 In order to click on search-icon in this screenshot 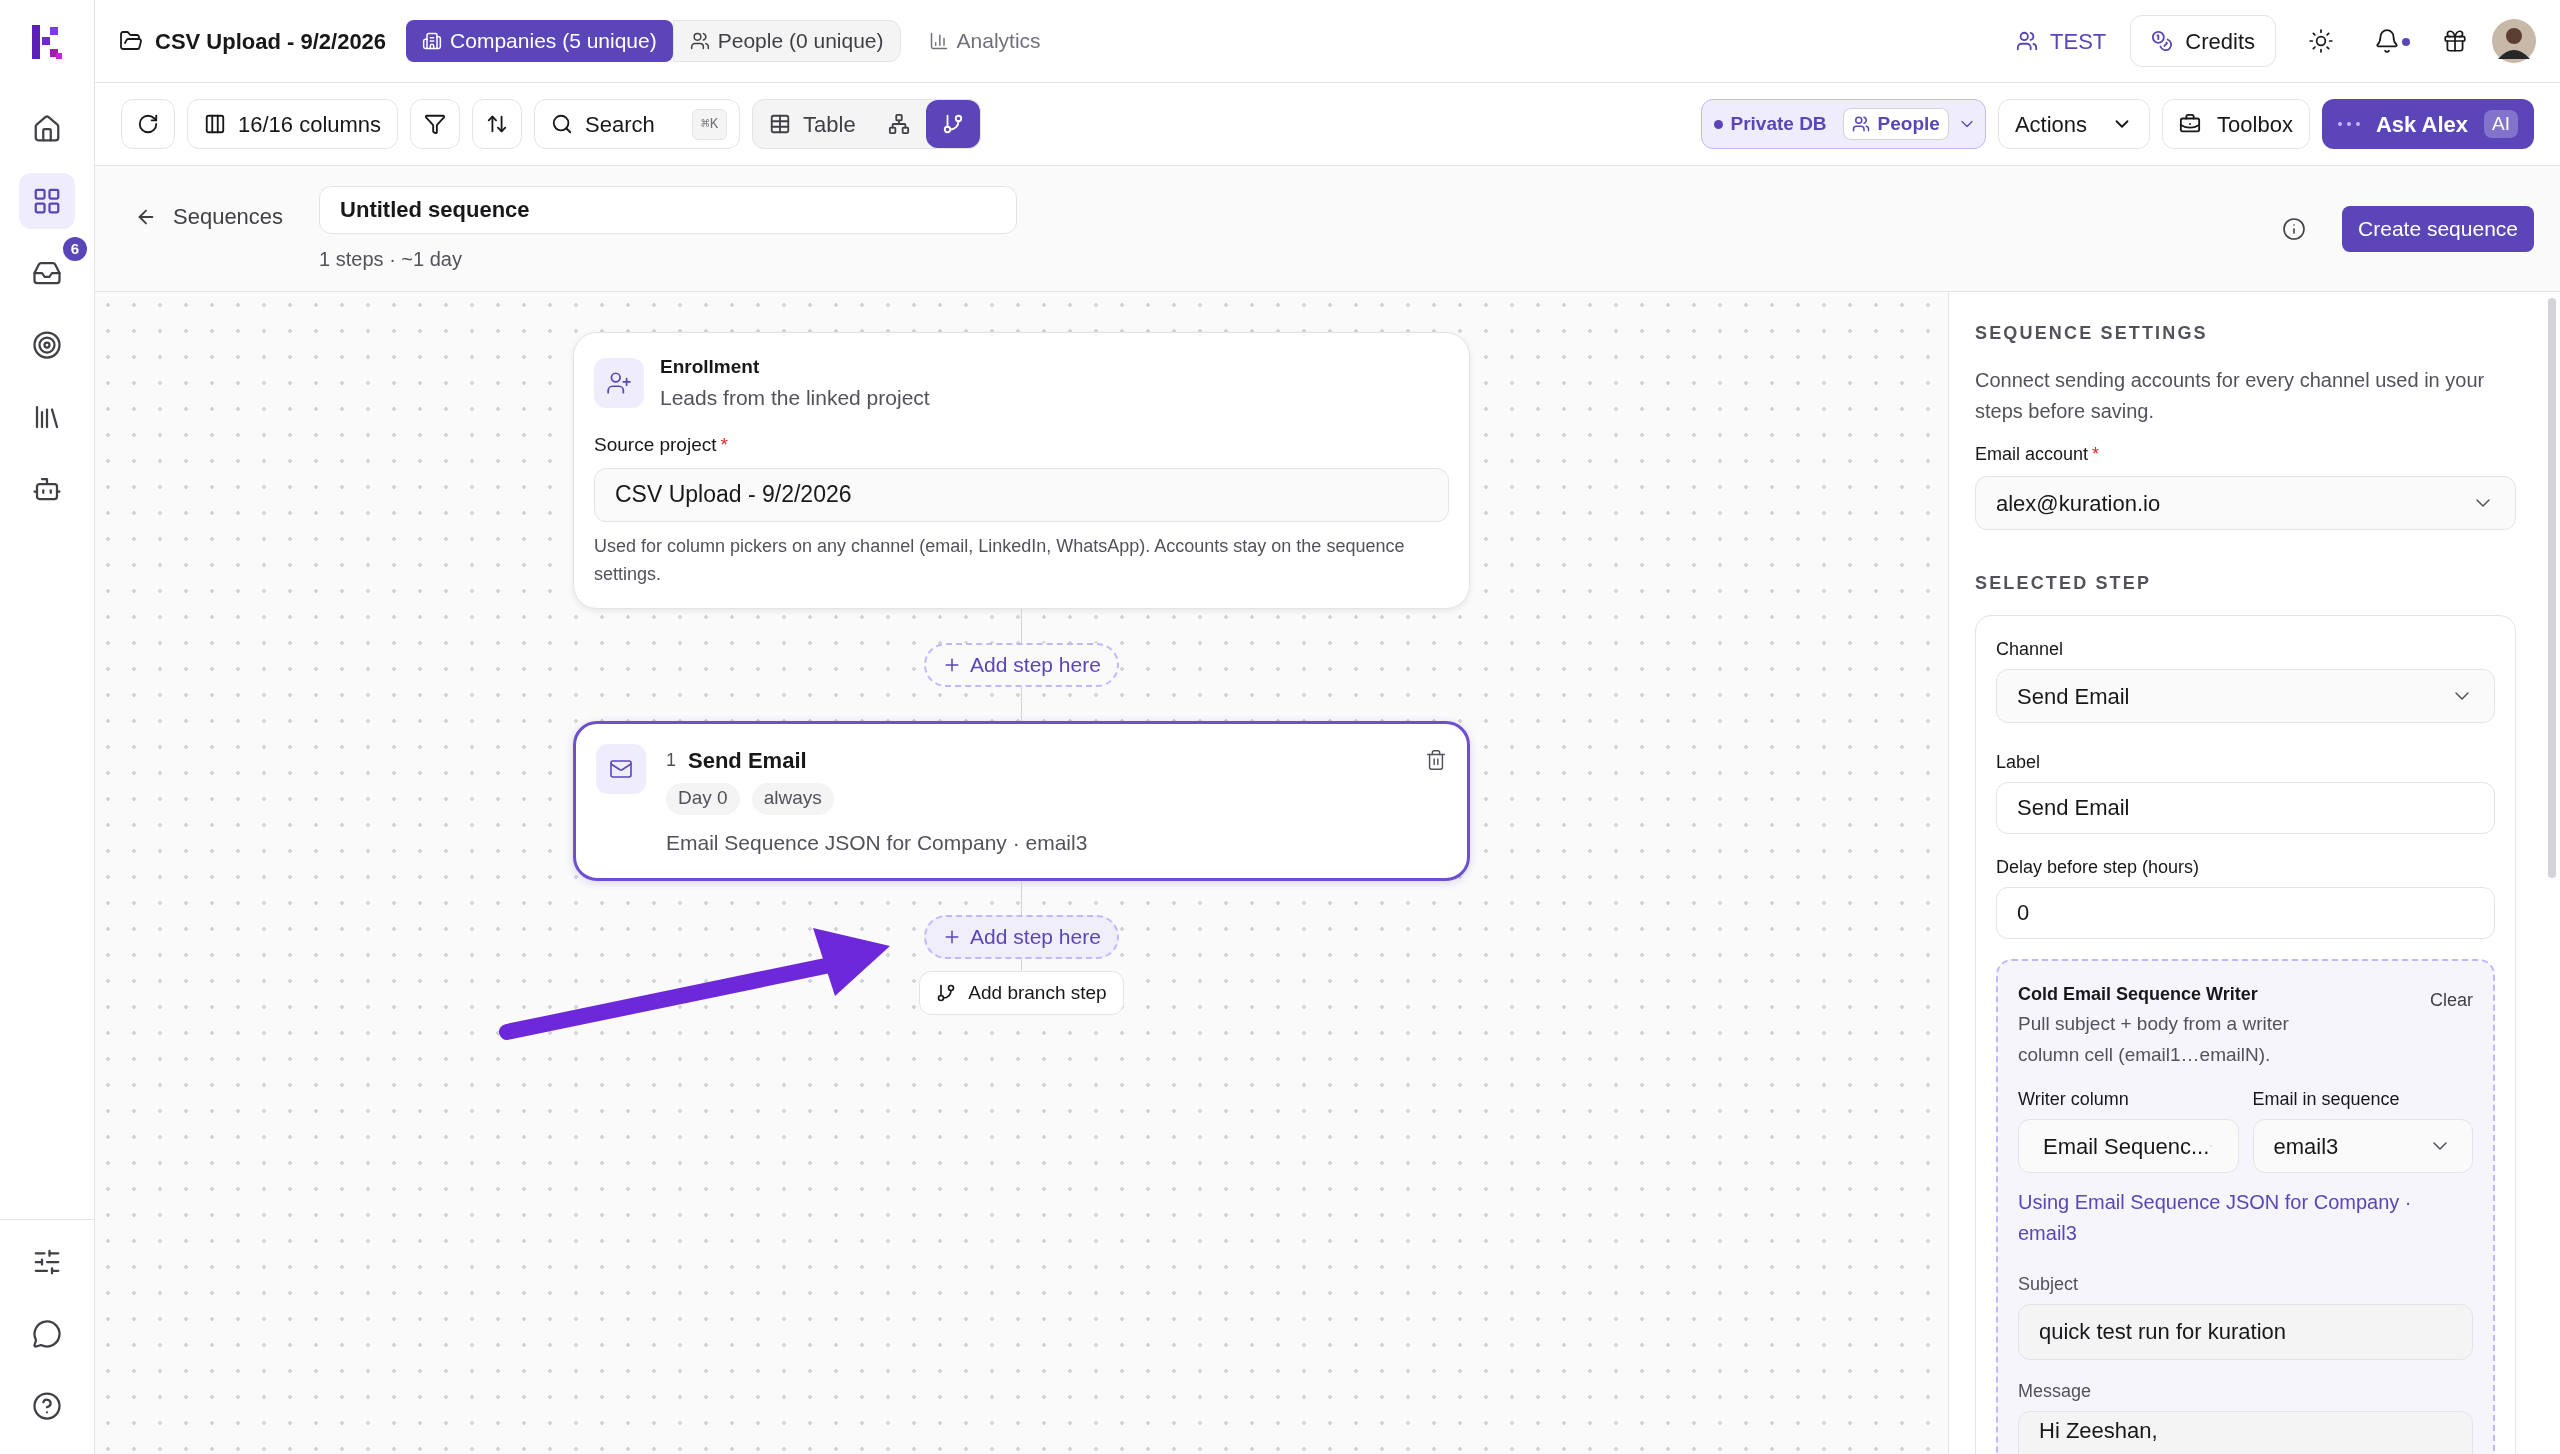, I will do `click(562, 124)`.